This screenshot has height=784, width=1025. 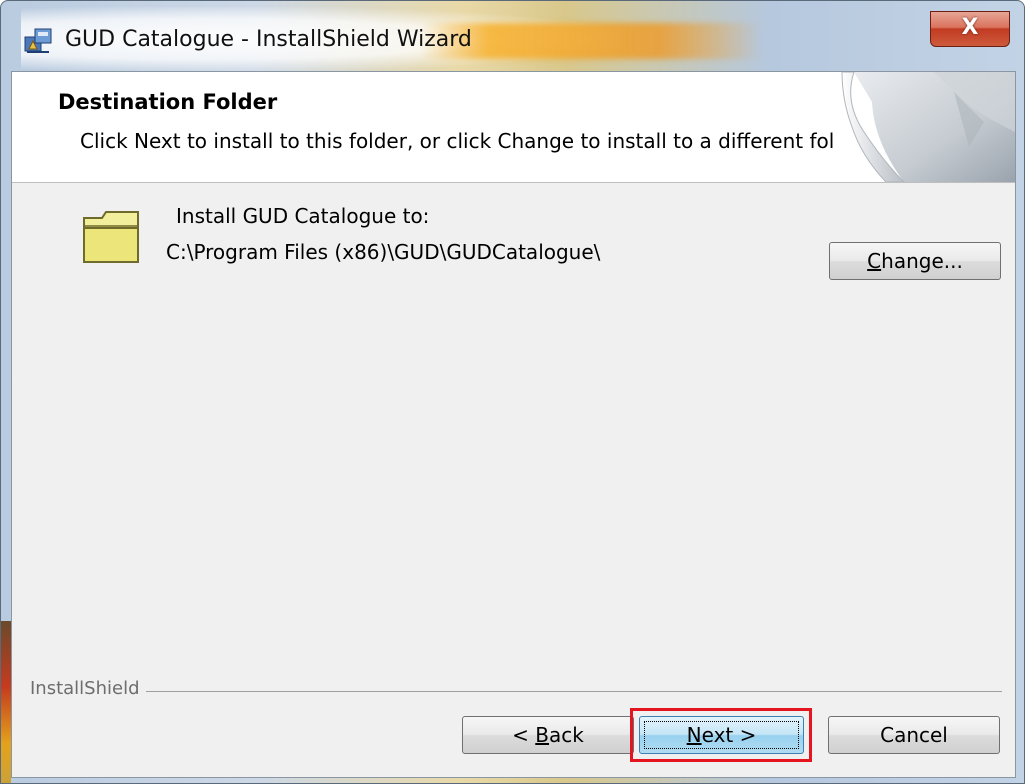 I want to click on back-button: < Back, so click(x=548, y=735).